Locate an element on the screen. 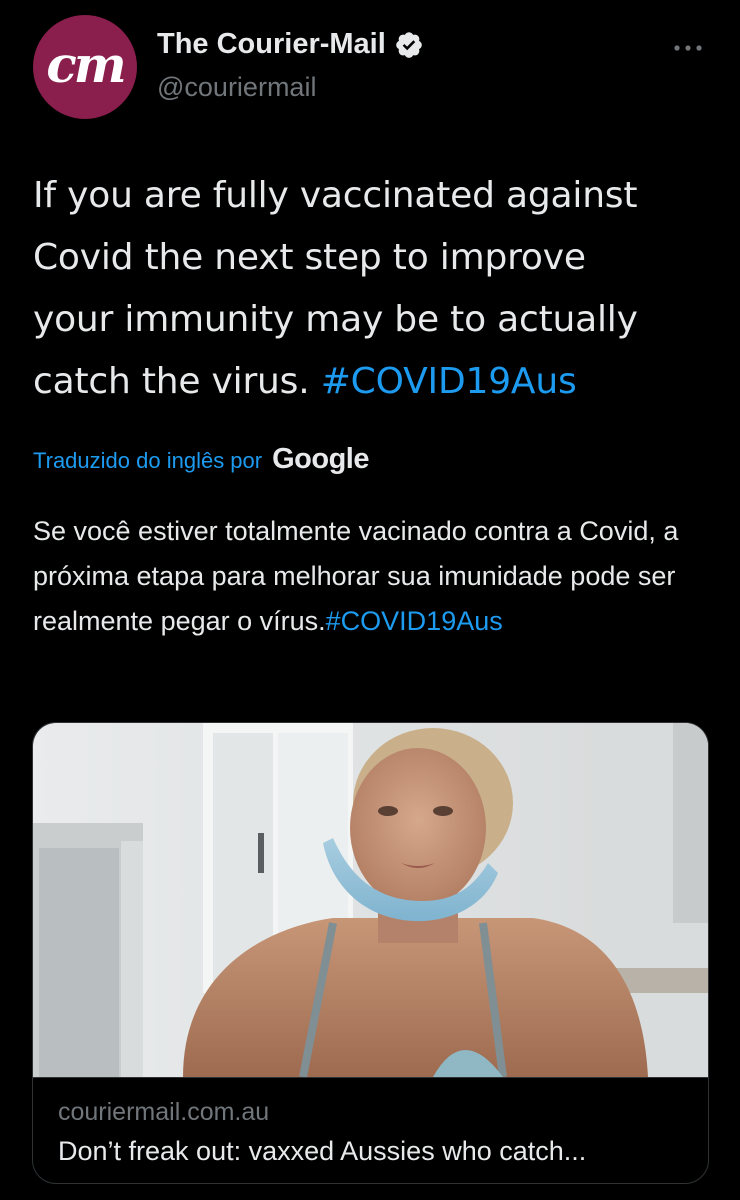 The width and height of the screenshot is (740, 1200). tweet-text-line: Covid the next step to improve is located at coordinates (309, 257).